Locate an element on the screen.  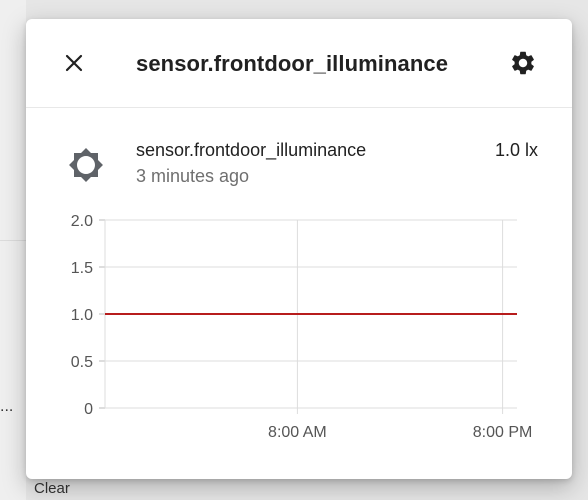
y-tick-label: 2.0 is located at coordinates (82, 221).